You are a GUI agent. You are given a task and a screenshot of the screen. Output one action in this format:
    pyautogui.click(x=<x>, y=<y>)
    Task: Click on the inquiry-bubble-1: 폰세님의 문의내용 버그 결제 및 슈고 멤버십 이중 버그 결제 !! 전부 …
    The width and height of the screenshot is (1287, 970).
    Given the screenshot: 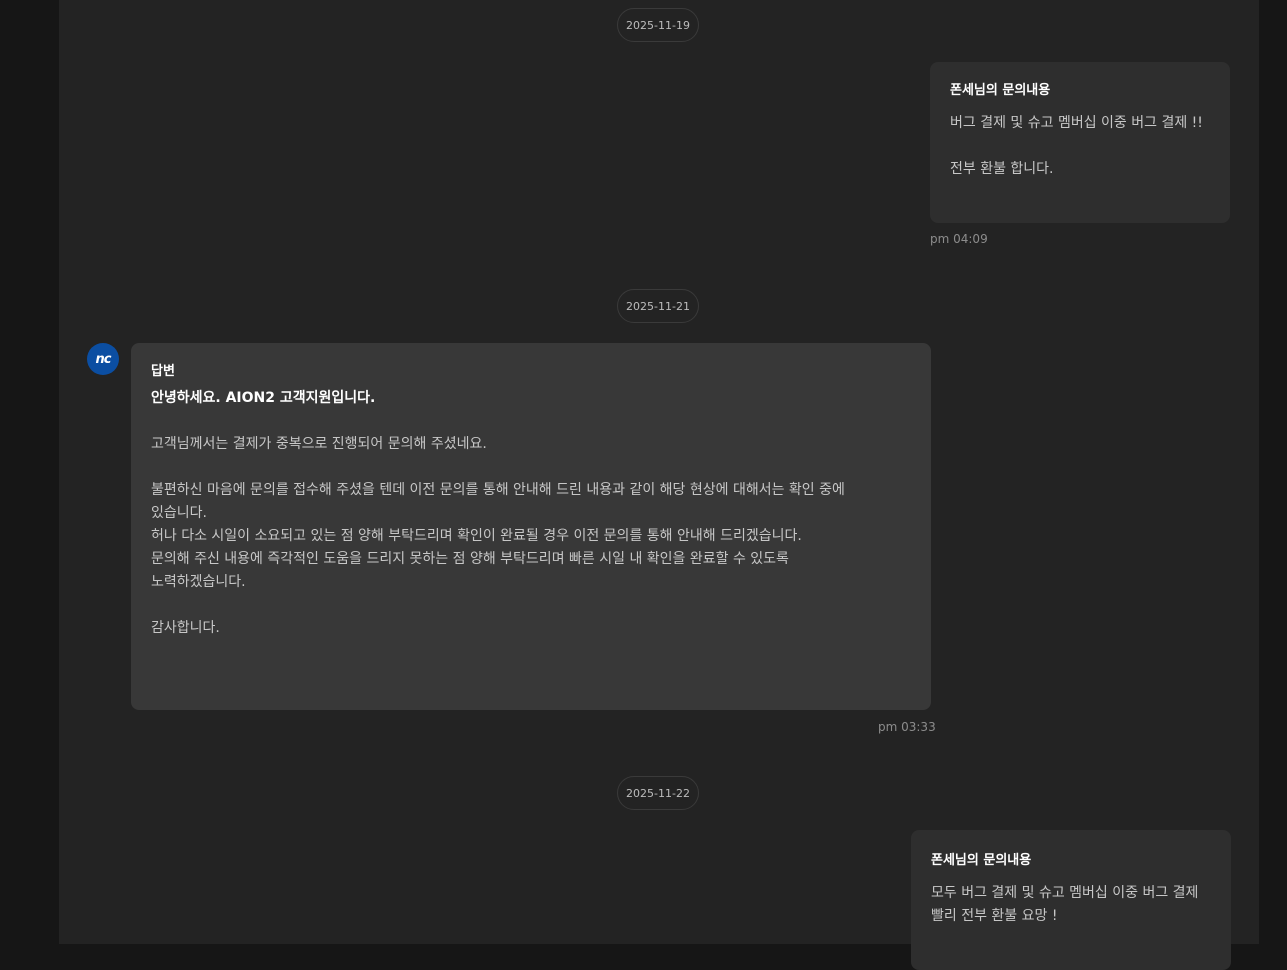 What is the action you would take?
    pyautogui.click(x=1080, y=142)
    